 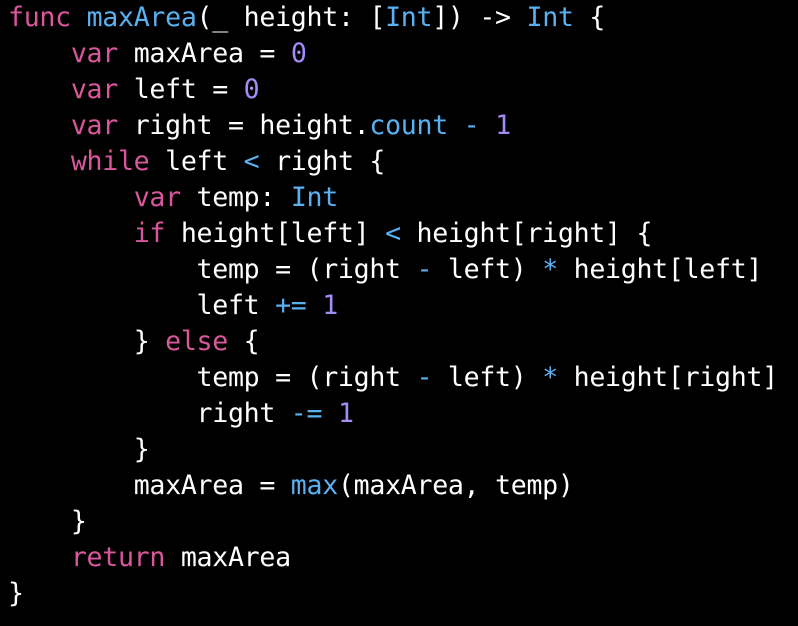 I want to click on code-token-plain: maxArea, so click(x=228, y=557).